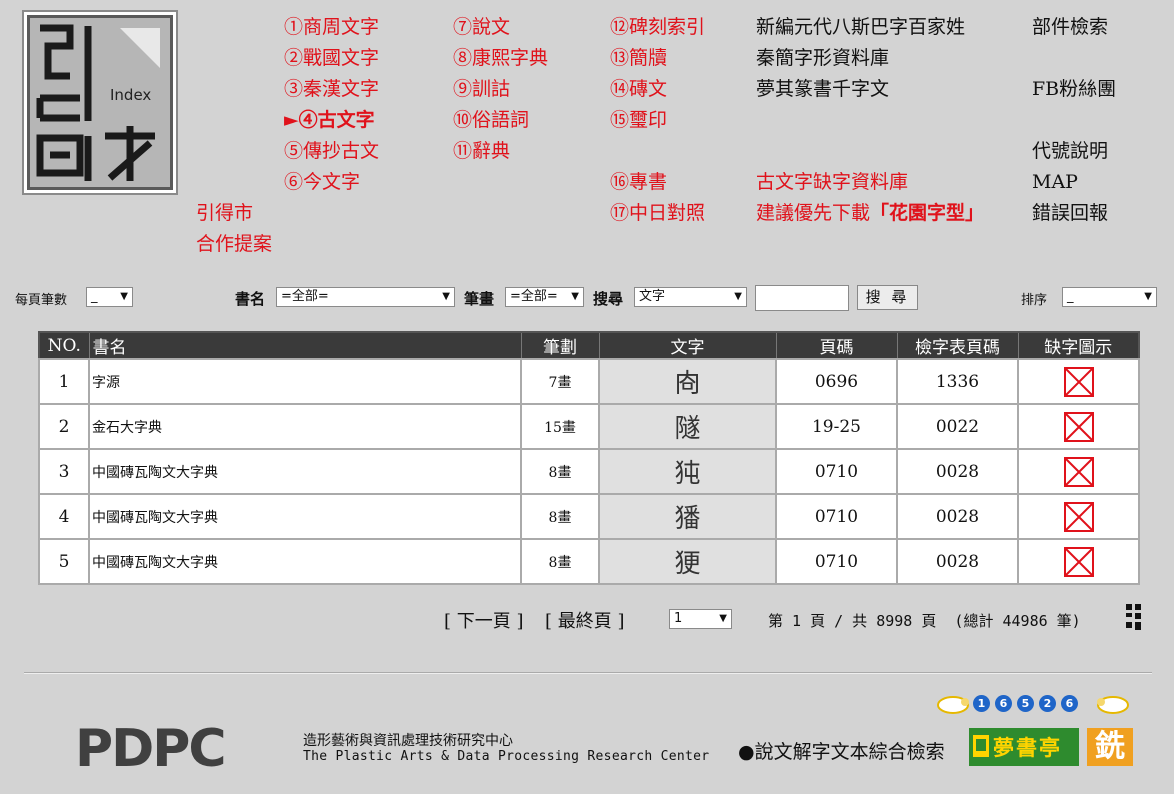  I want to click on stroke-label: 筆畫, so click(479, 299).